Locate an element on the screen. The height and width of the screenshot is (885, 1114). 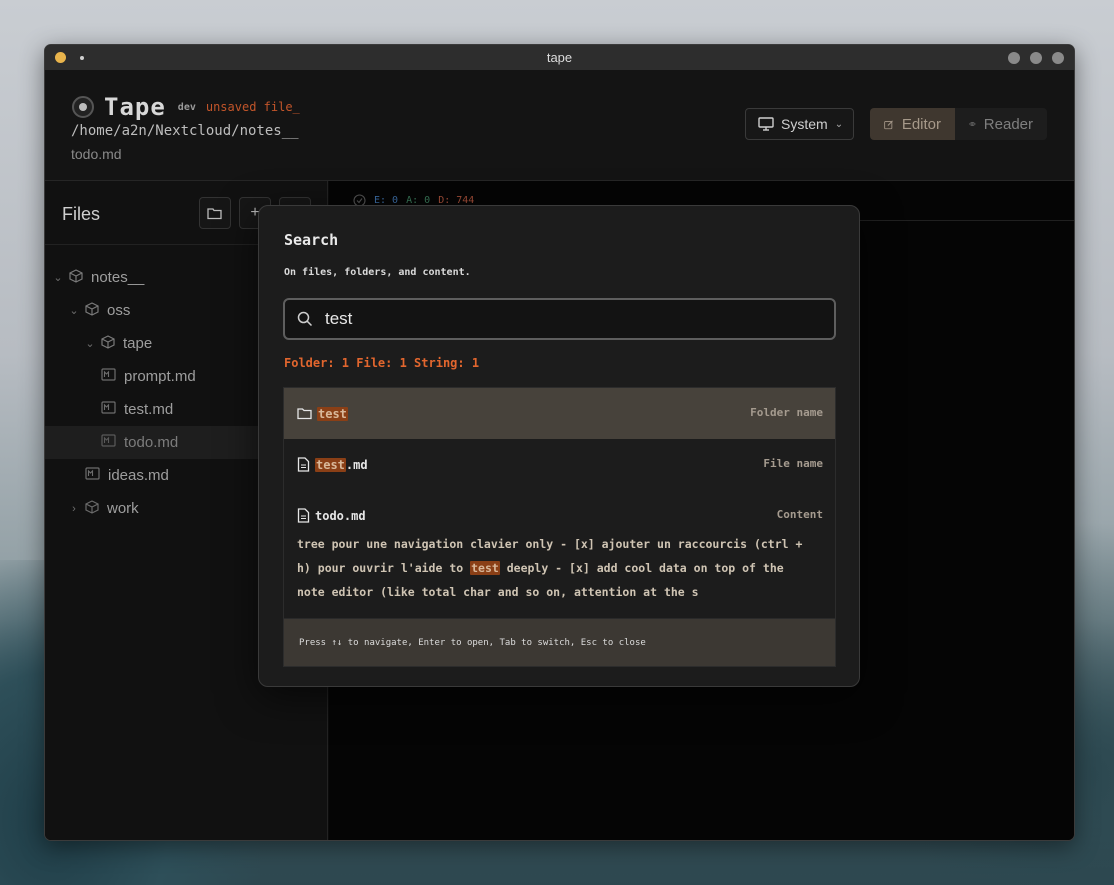
search-icon is located at coordinates (305, 319).